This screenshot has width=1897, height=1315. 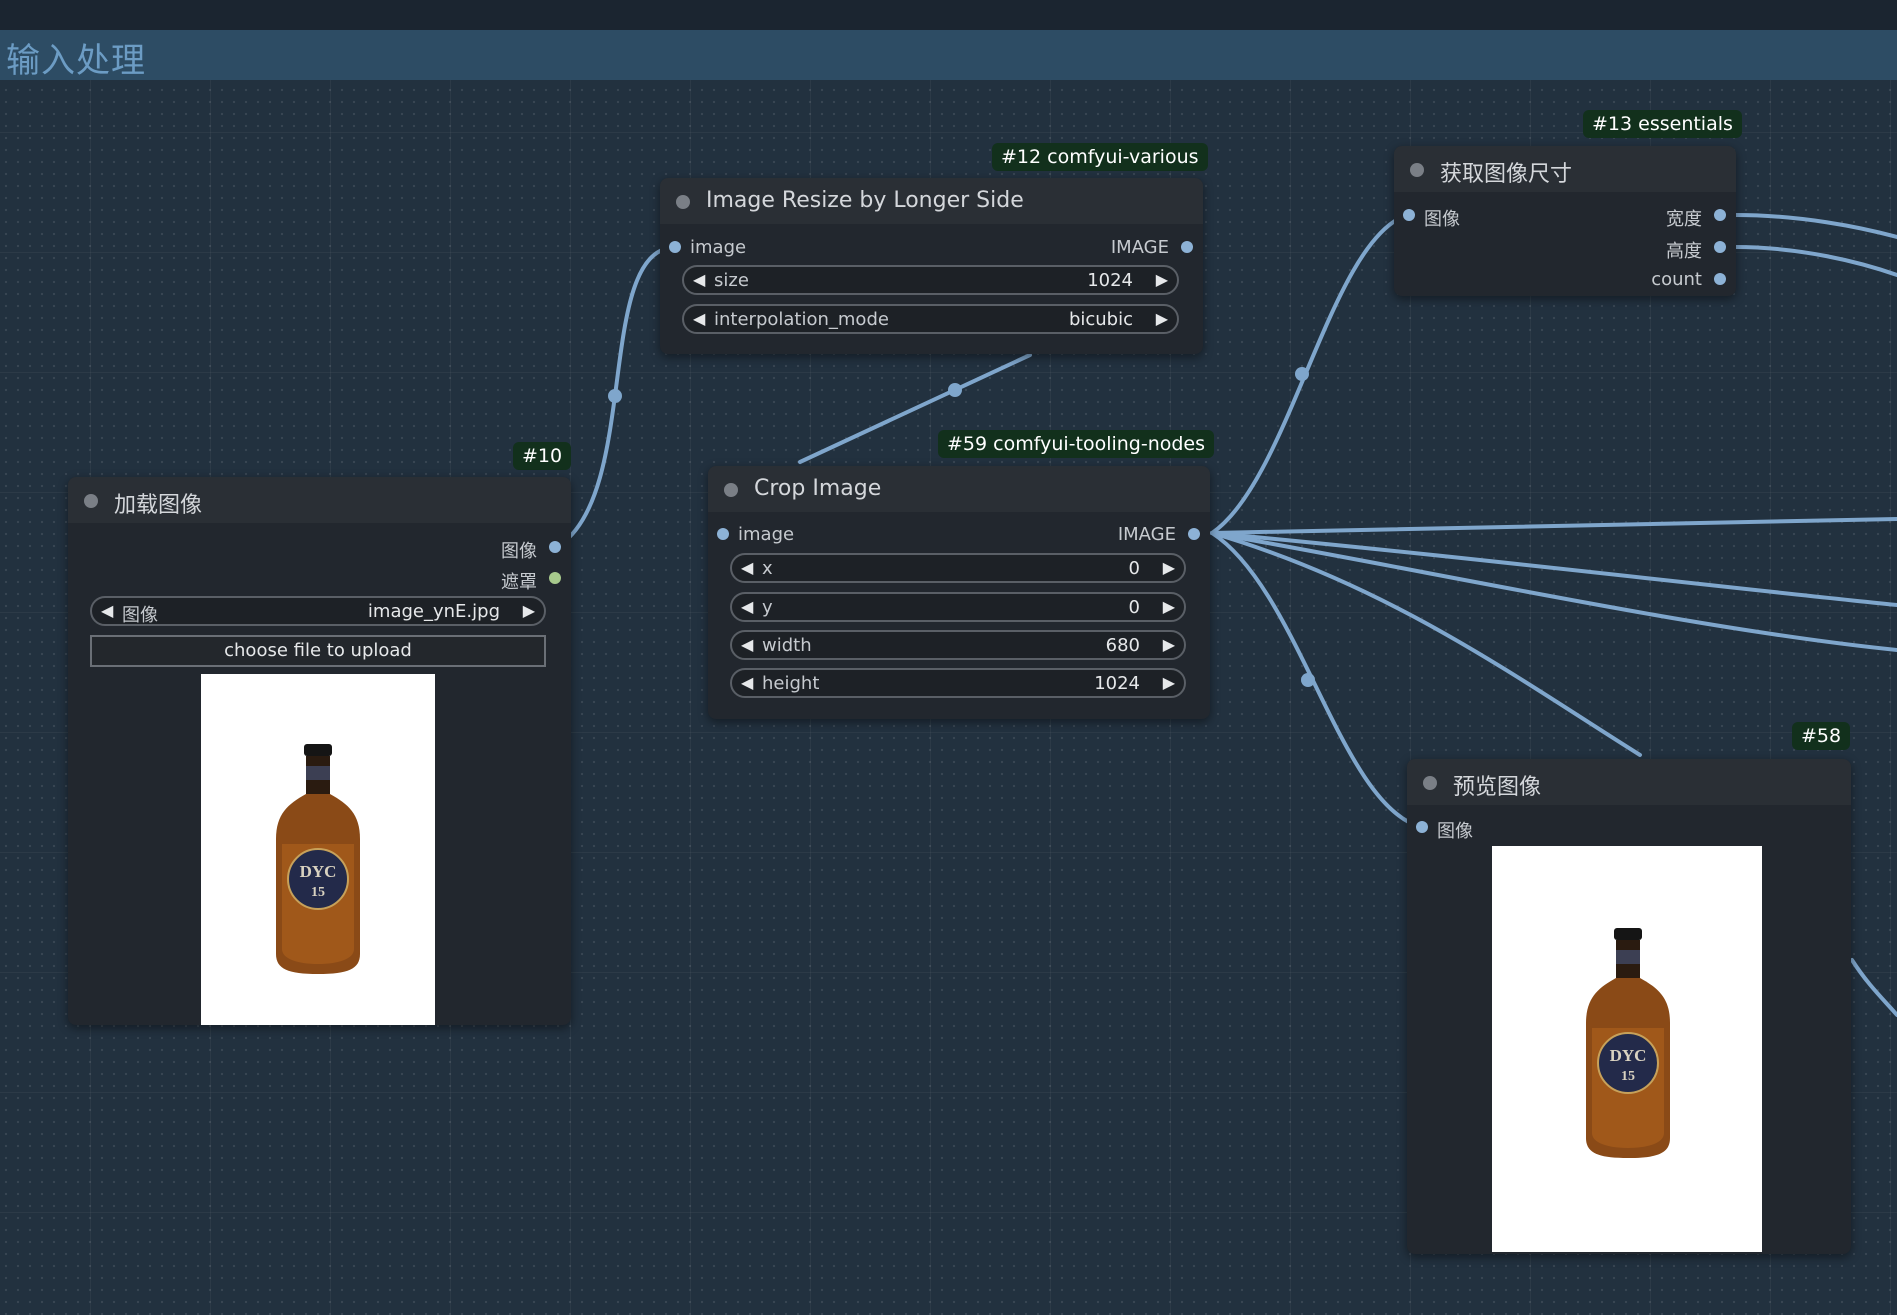 What do you see at coordinates (555, 578) in the screenshot?
I see `output-slot-mask` at bounding box center [555, 578].